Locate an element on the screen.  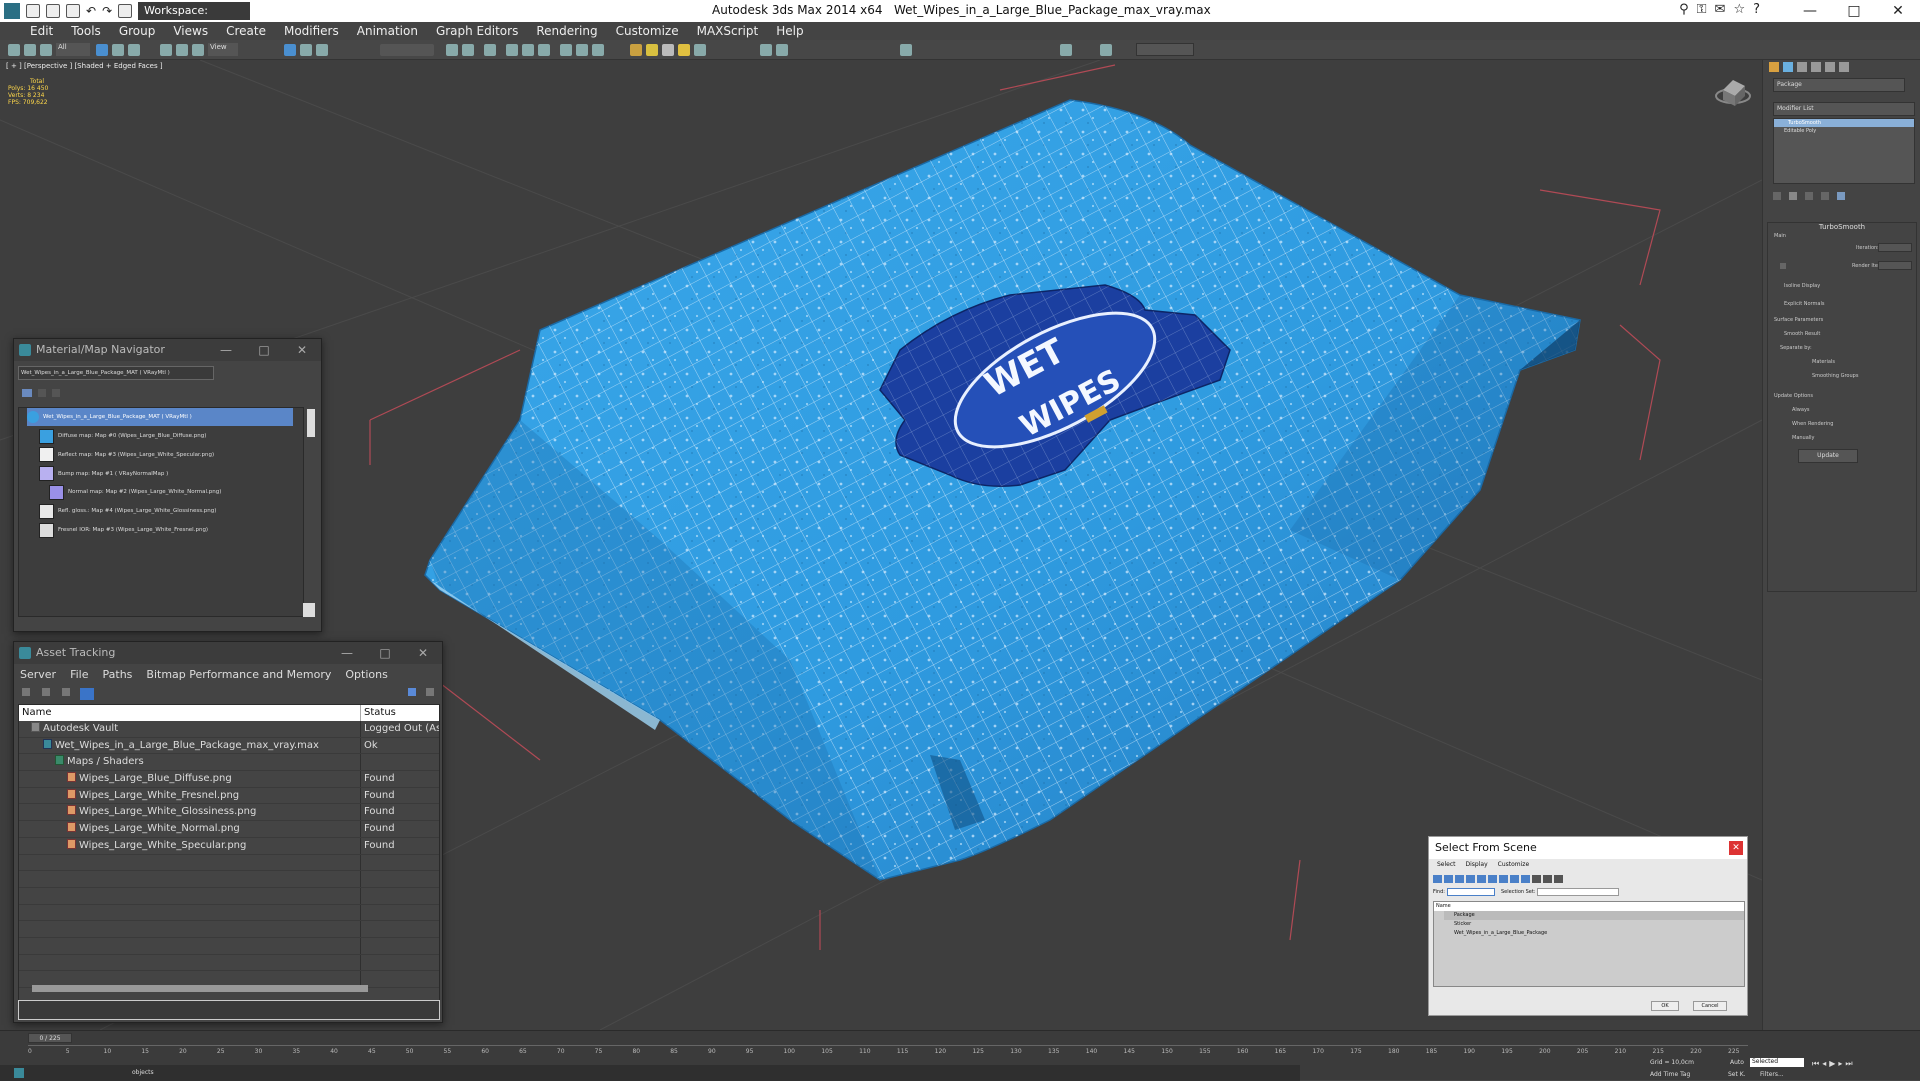
material-navigator-maximize-button: □ is located at coordinates (264, 350).